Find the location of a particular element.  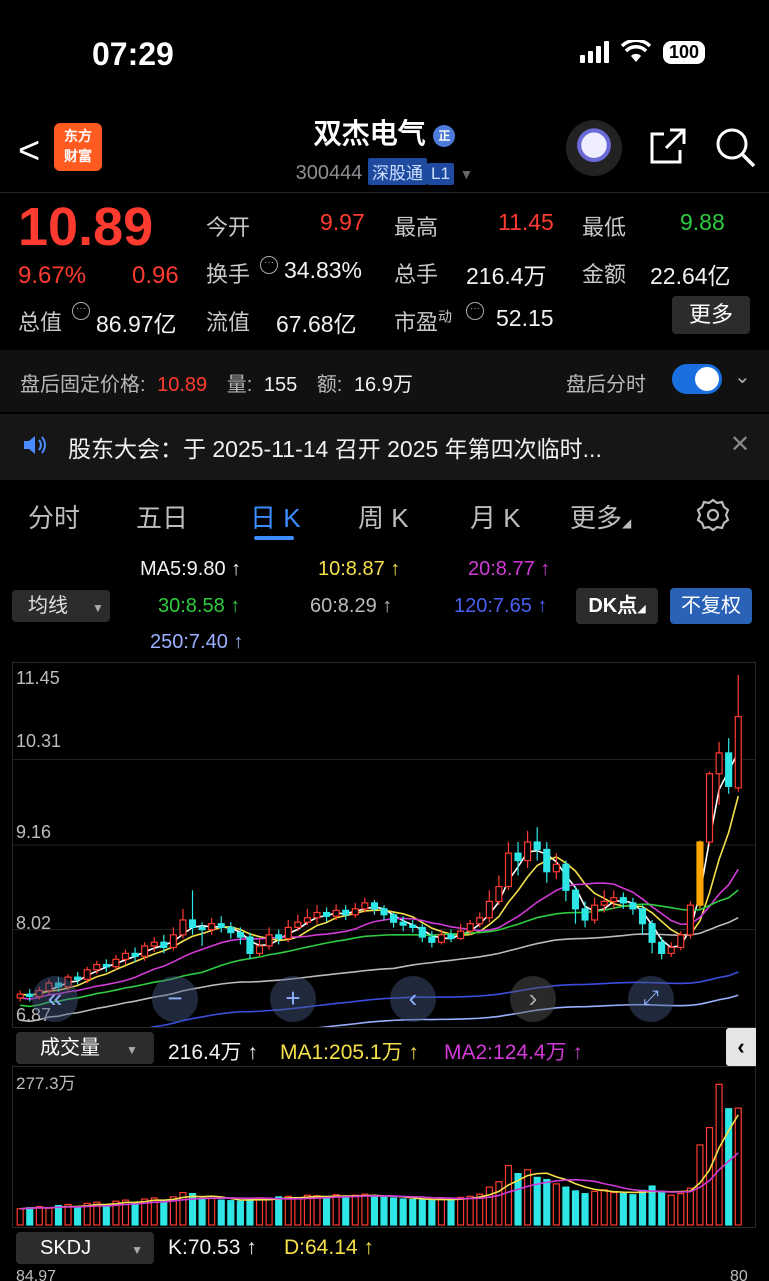

next-icon: › is located at coordinates (533, 999).